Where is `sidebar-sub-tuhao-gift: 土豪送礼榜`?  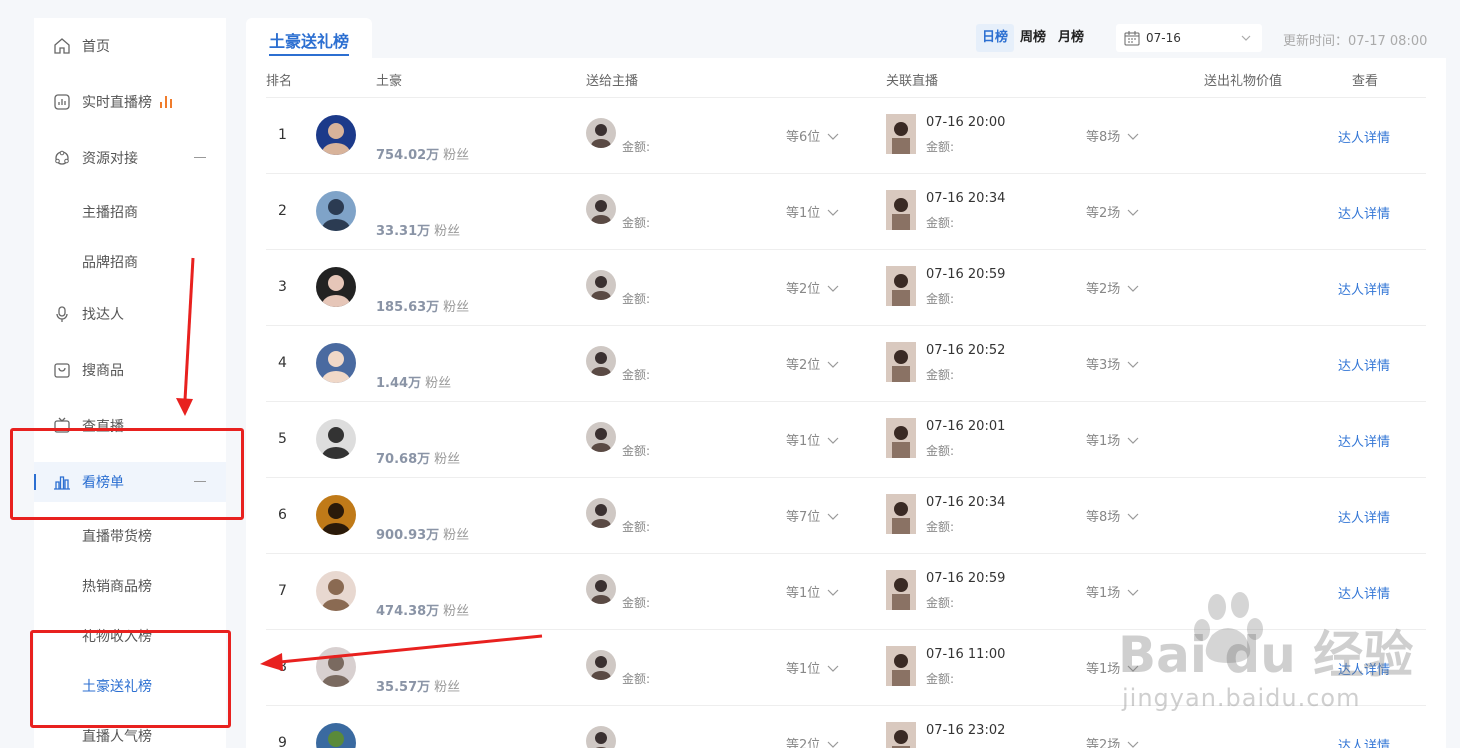 sidebar-sub-tuhao-gift: 土豪送礼榜 is located at coordinates (117, 687).